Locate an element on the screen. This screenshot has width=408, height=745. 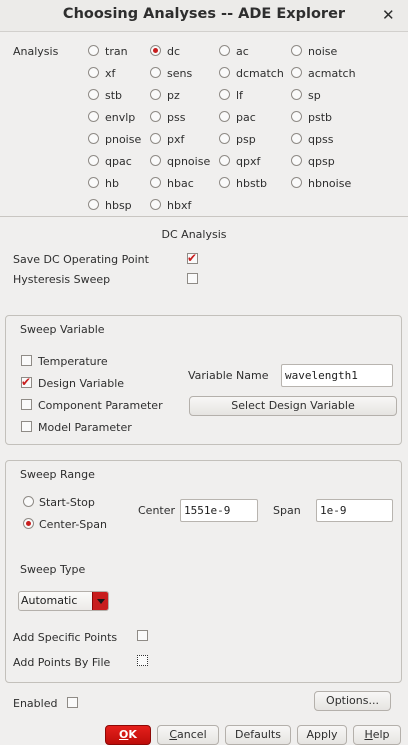
defaults-button: Defaults is located at coordinates (258, 735).